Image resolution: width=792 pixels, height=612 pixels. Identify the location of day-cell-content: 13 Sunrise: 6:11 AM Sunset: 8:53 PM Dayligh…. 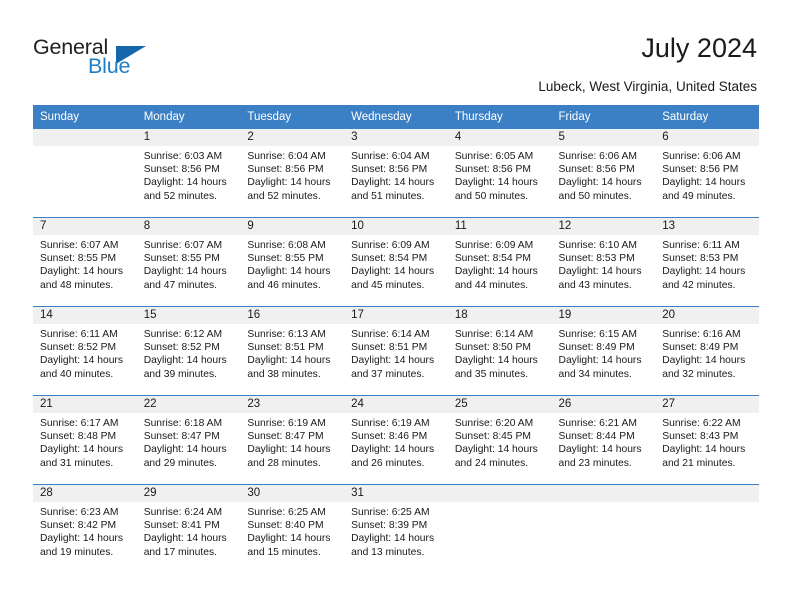
(707, 262).